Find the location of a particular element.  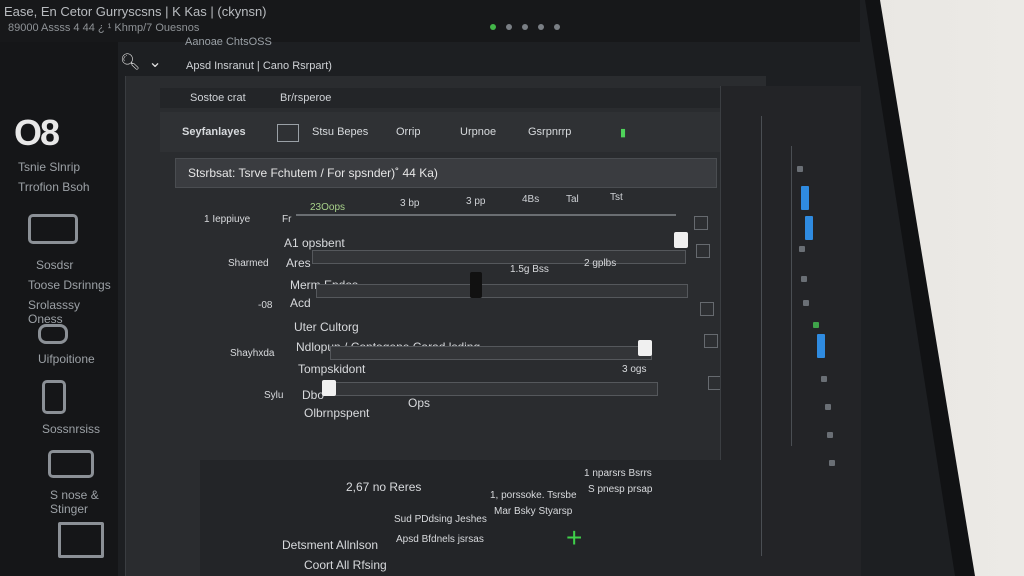

green-flag-icon: ▮ is located at coordinates (623, 132).